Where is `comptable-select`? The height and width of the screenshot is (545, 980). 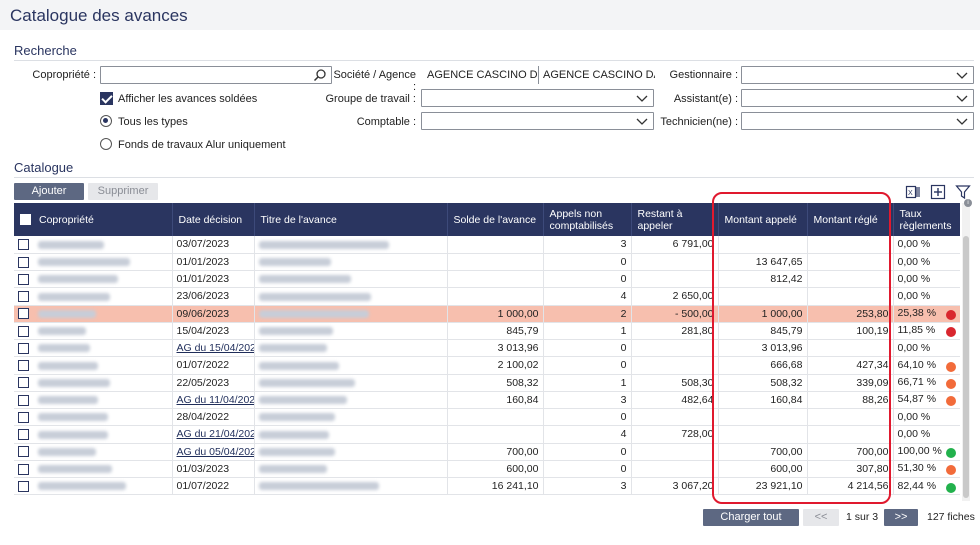
comptable-select is located at coordinates (537, 121).